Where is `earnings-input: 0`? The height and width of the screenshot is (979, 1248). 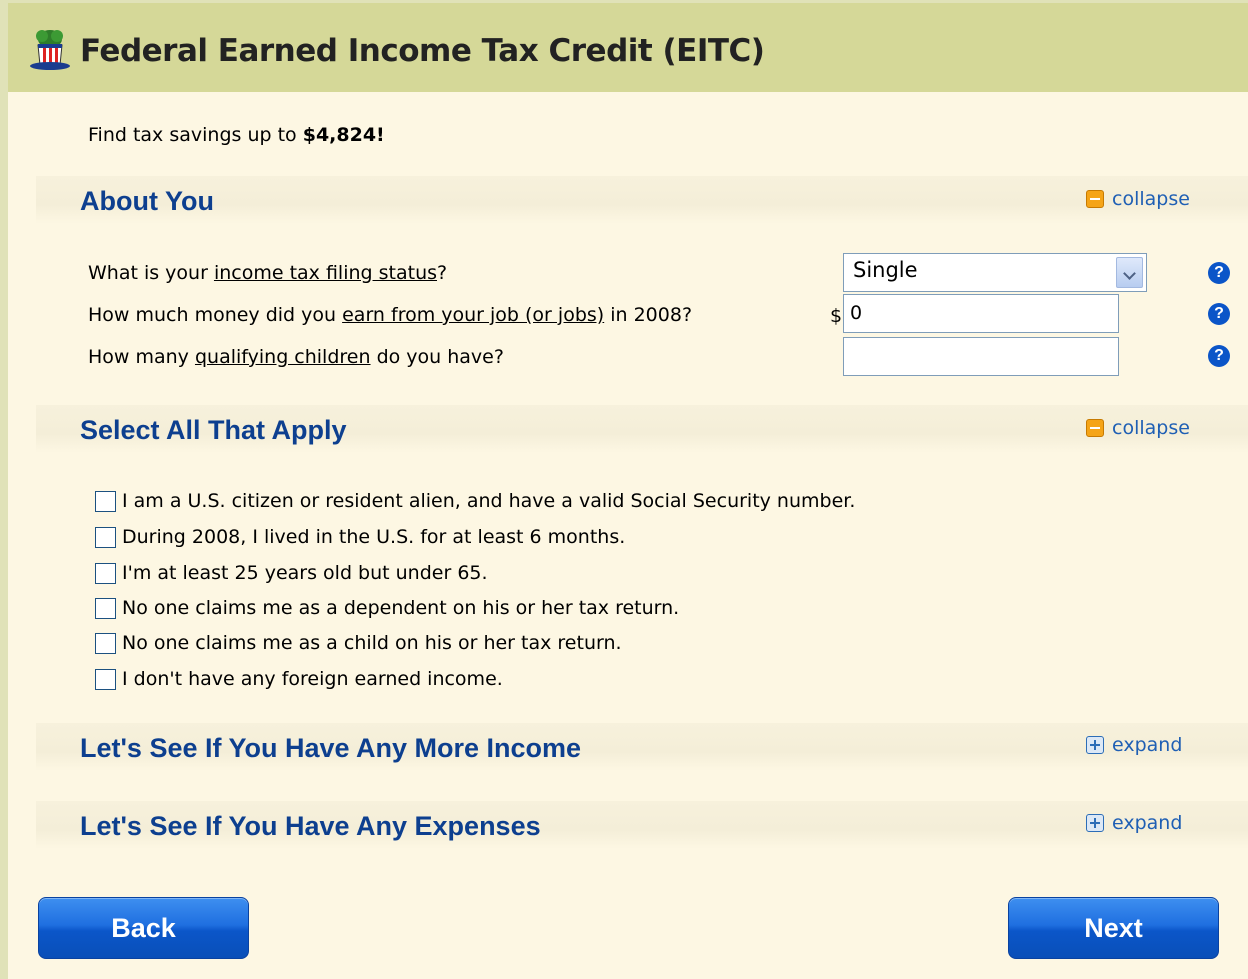 earnings-input: 0 is located at coordinates (981, 313).